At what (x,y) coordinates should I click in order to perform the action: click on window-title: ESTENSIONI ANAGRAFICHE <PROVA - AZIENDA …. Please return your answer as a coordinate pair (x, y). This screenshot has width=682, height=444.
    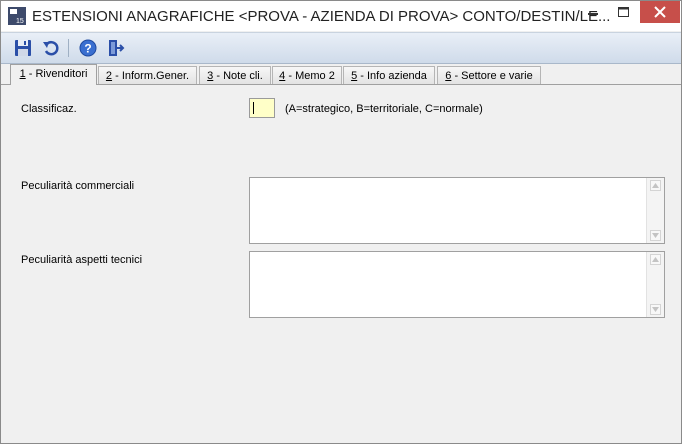
    Looking at the image, I should click on (321, 16).